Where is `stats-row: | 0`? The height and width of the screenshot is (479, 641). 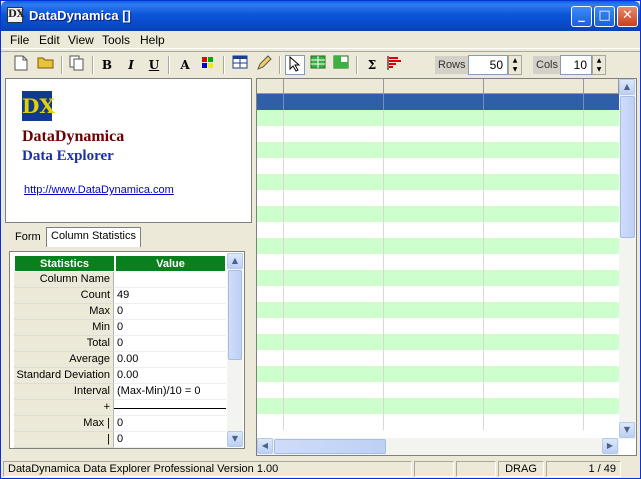
stats-row: | 0 is located at coordinates (120, 440).